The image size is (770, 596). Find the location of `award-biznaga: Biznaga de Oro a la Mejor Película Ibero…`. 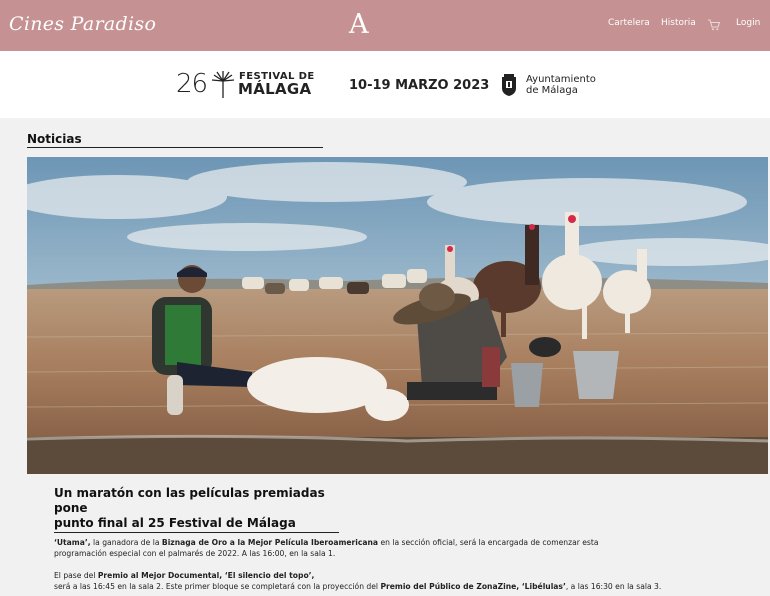

award-biznaga: Biznaga de Oro a la Mejor Película Ibero… is located at coordinates (270, 542).